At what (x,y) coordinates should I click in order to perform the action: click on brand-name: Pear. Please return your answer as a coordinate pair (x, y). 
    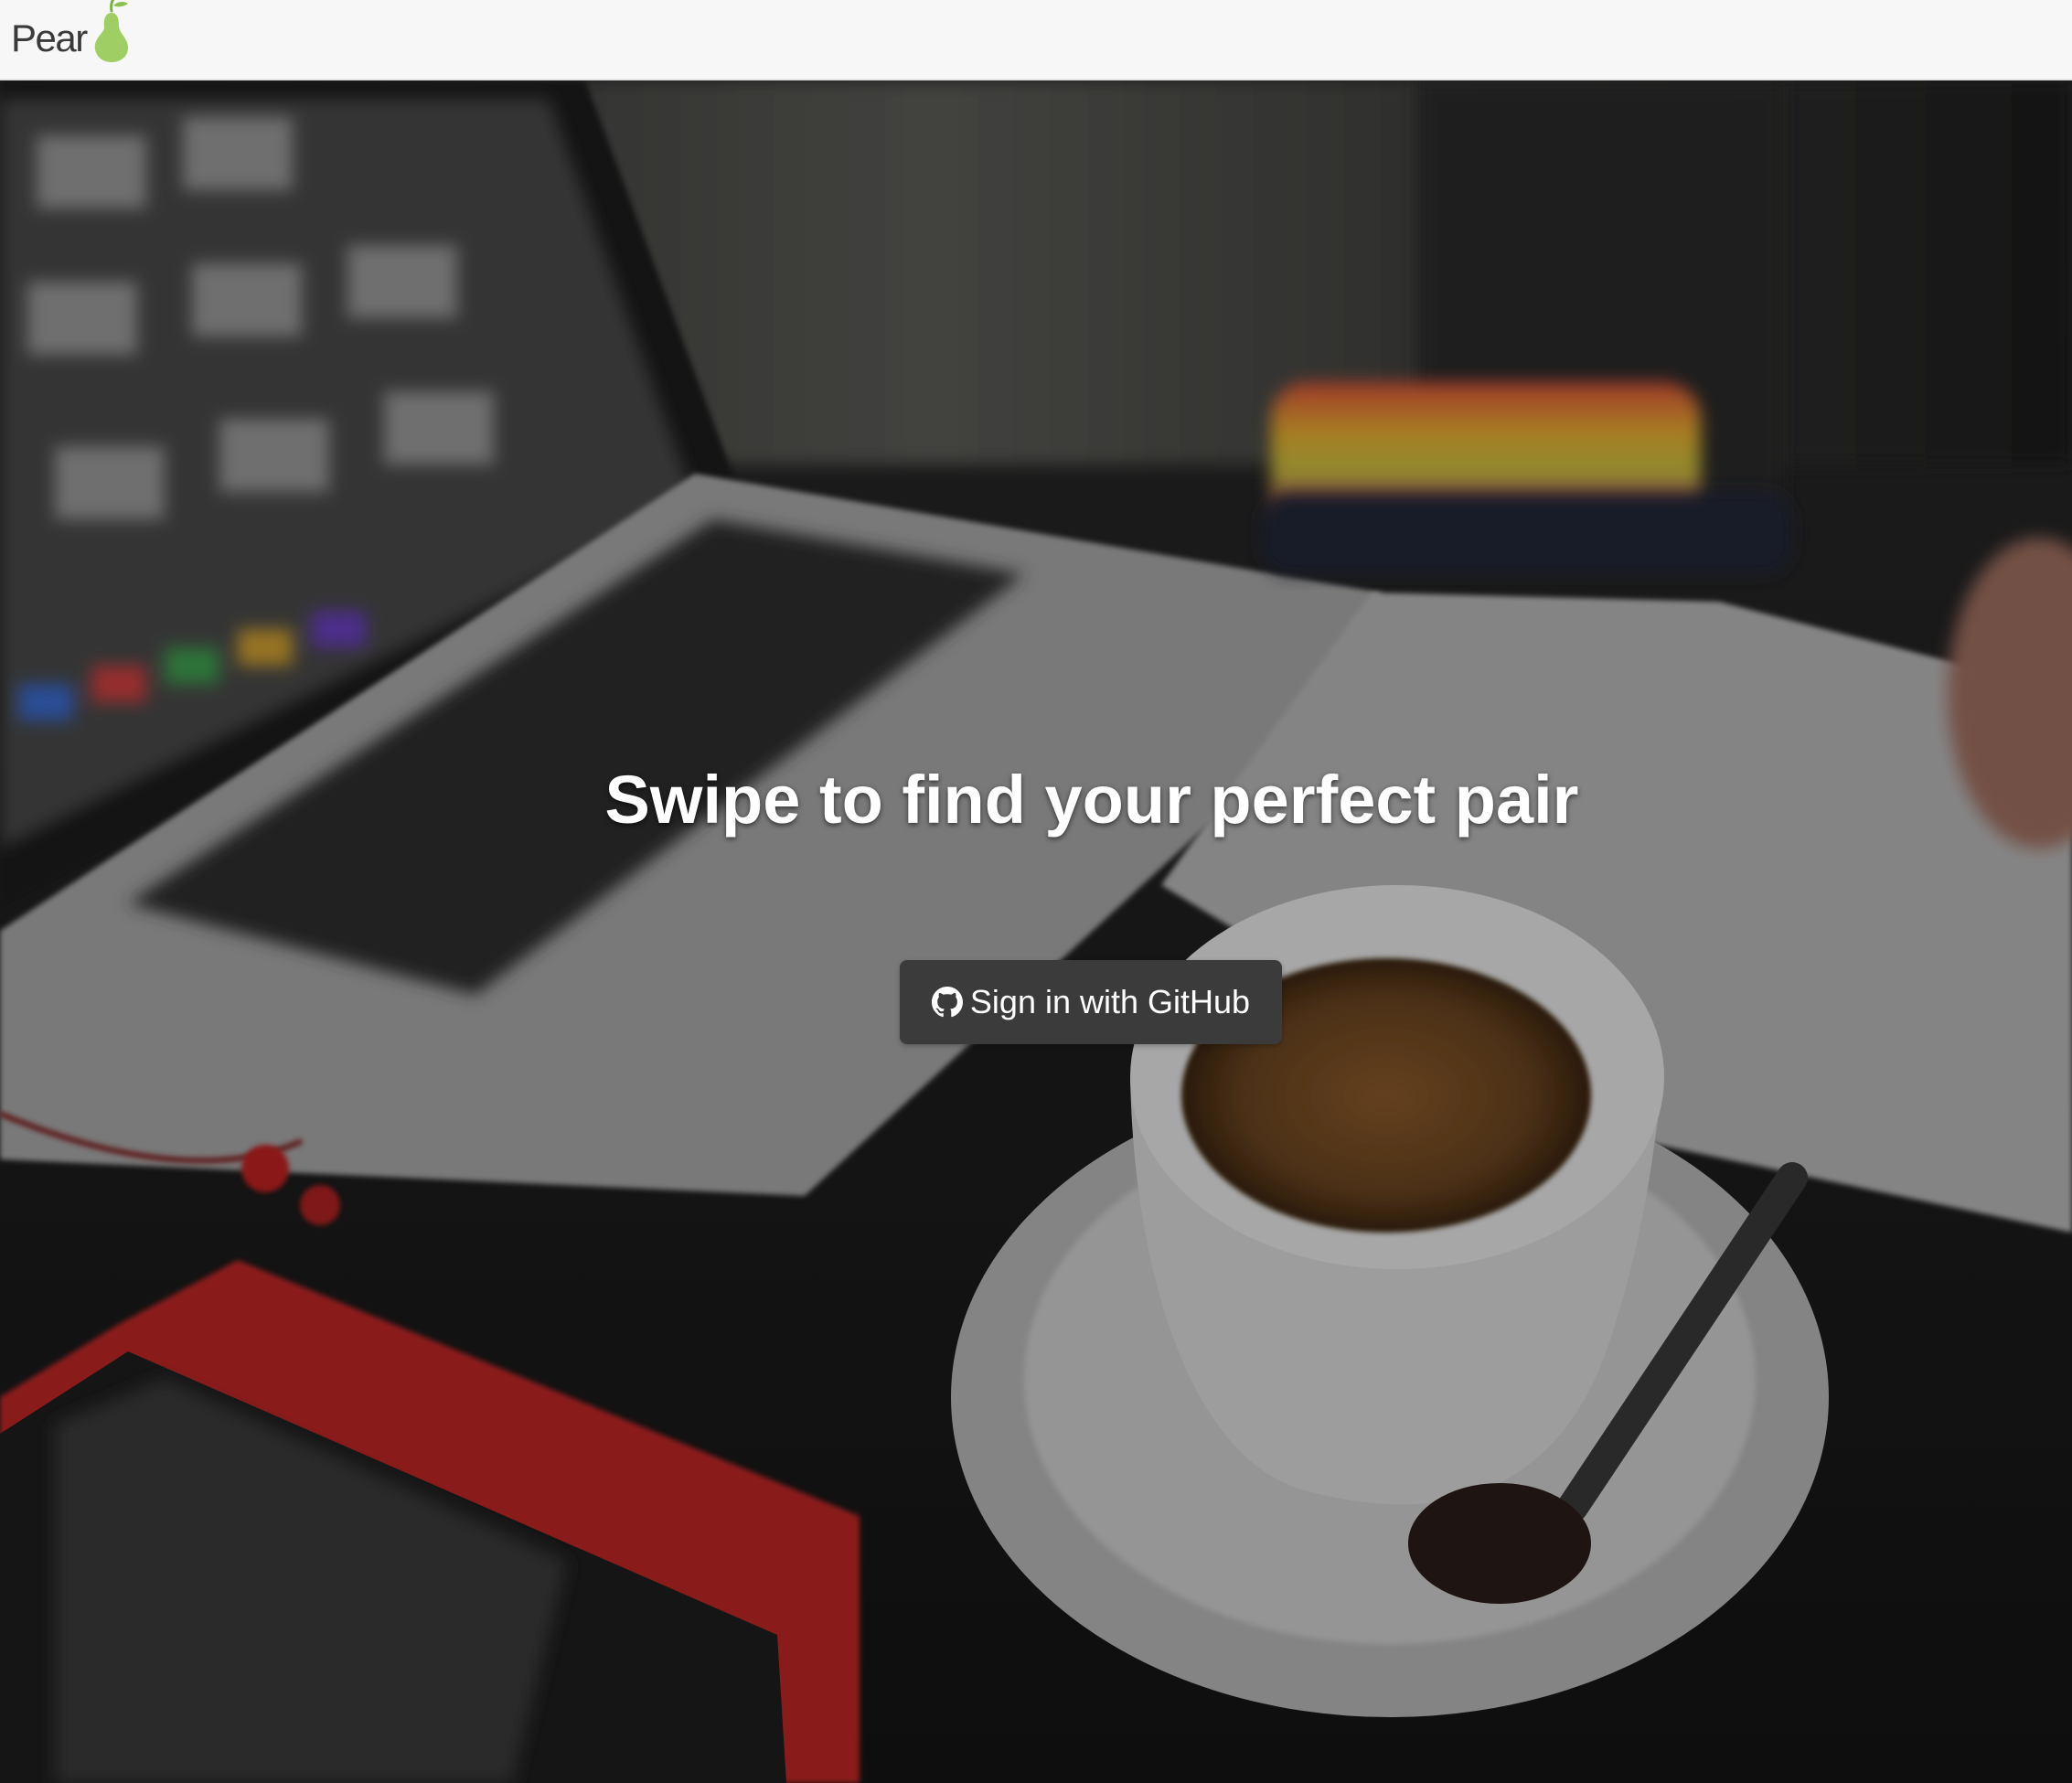
    Looking at the image, I should click on (49, 37).